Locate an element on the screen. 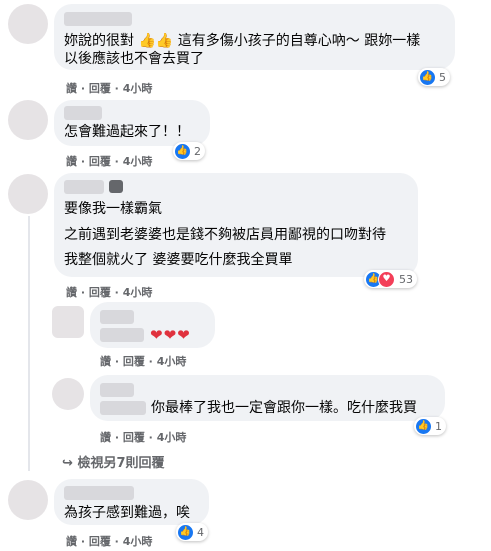 This screenshot has height=551, width=491. reply-text: ❤❤❤ is located at coordinates (170, 335).